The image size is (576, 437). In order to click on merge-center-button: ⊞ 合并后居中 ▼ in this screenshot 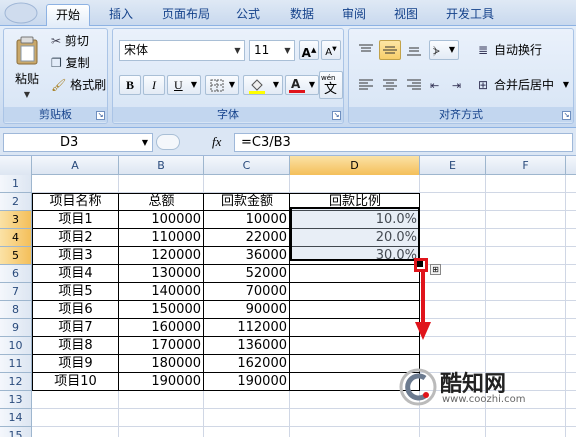, I will do `click(523, 85)`.